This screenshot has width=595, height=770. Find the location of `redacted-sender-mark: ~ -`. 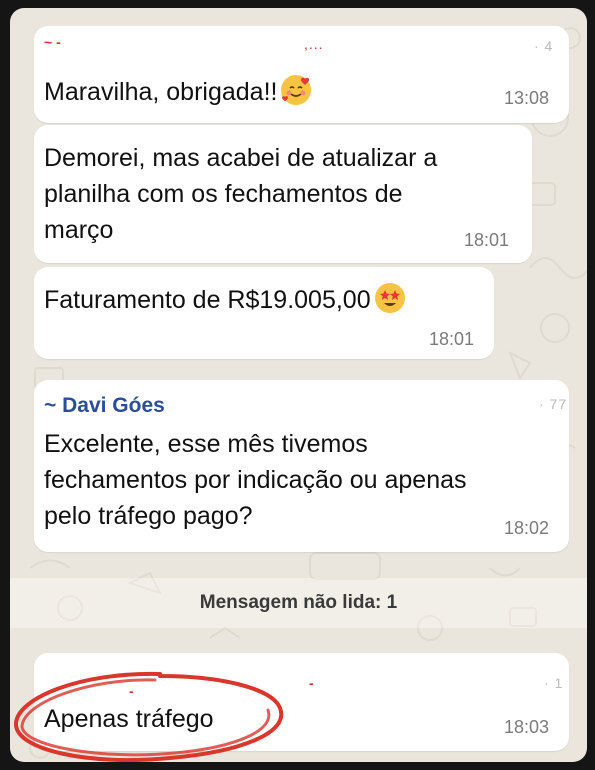

redacted-sender-mark: ~ - is located at coordinates (52, 42).